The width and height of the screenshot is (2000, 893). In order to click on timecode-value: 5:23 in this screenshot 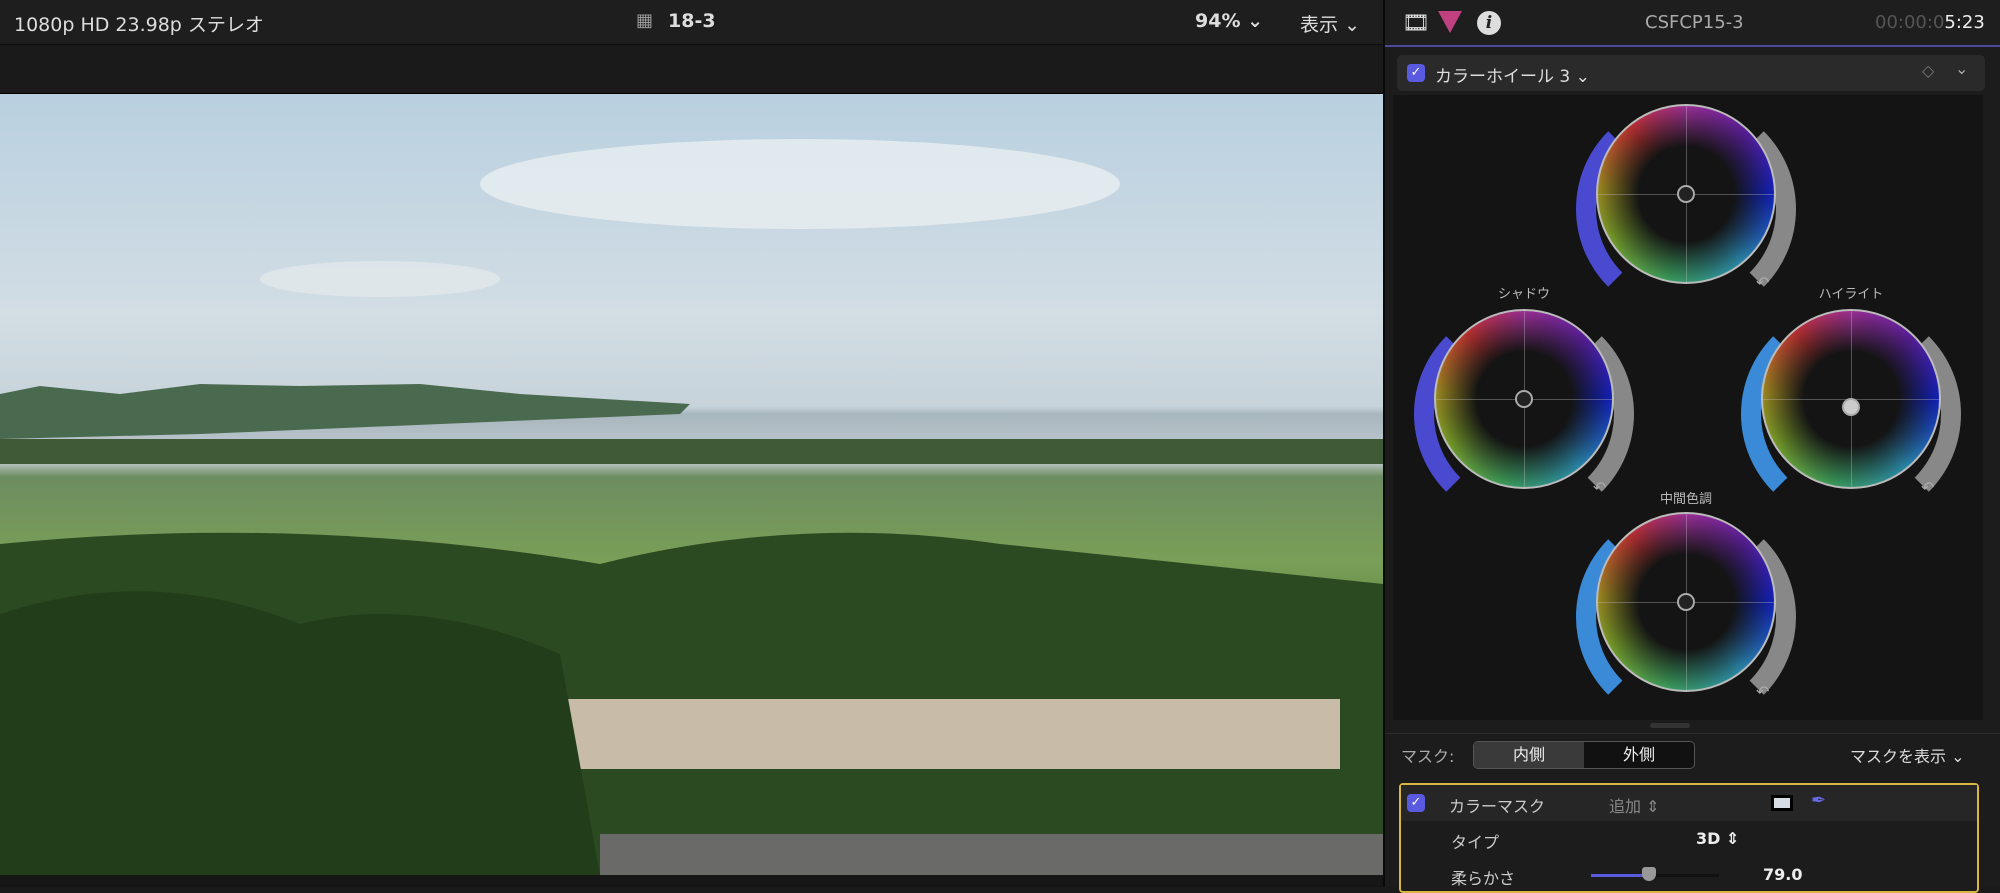, I will do `click(1964, 22)`.